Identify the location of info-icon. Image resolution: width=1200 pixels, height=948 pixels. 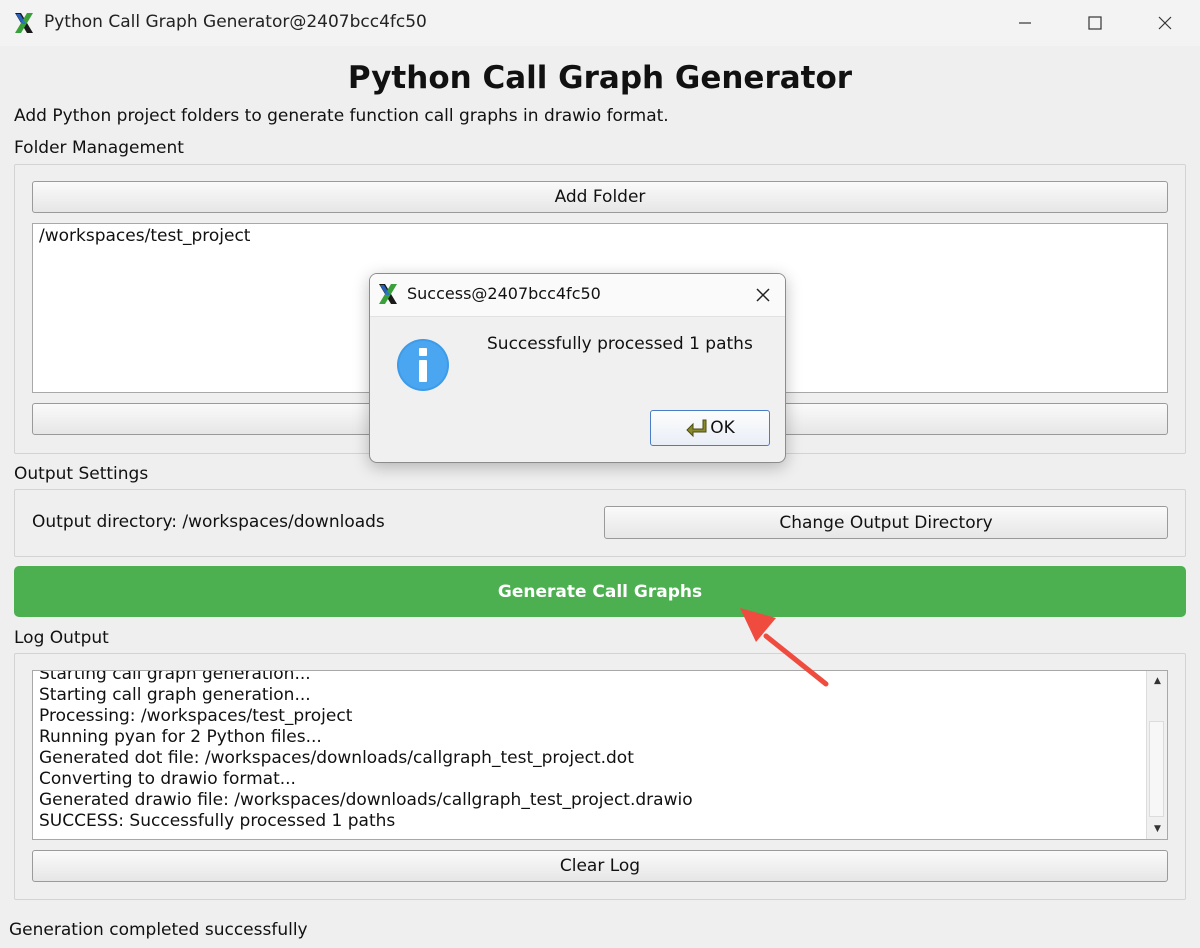
(423, 365).